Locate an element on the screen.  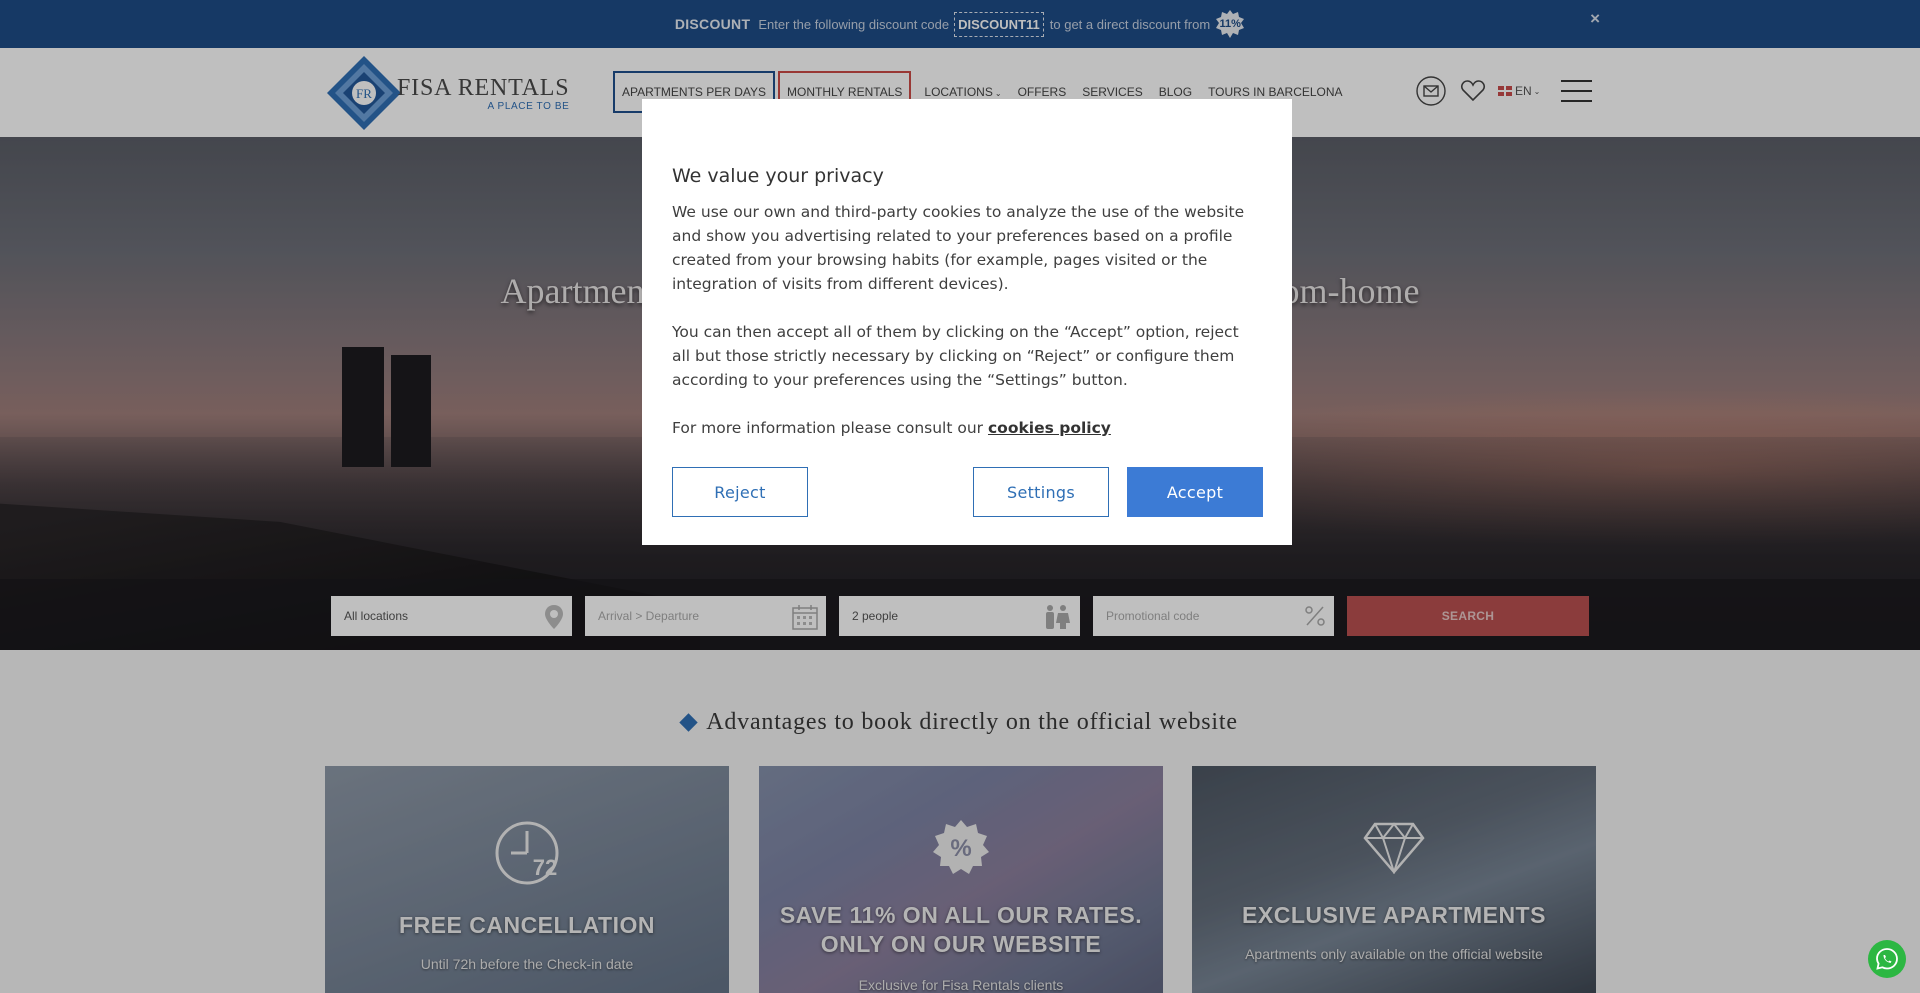
cookies-policy-link: cookies policy is located at coordinates (1049, 428).